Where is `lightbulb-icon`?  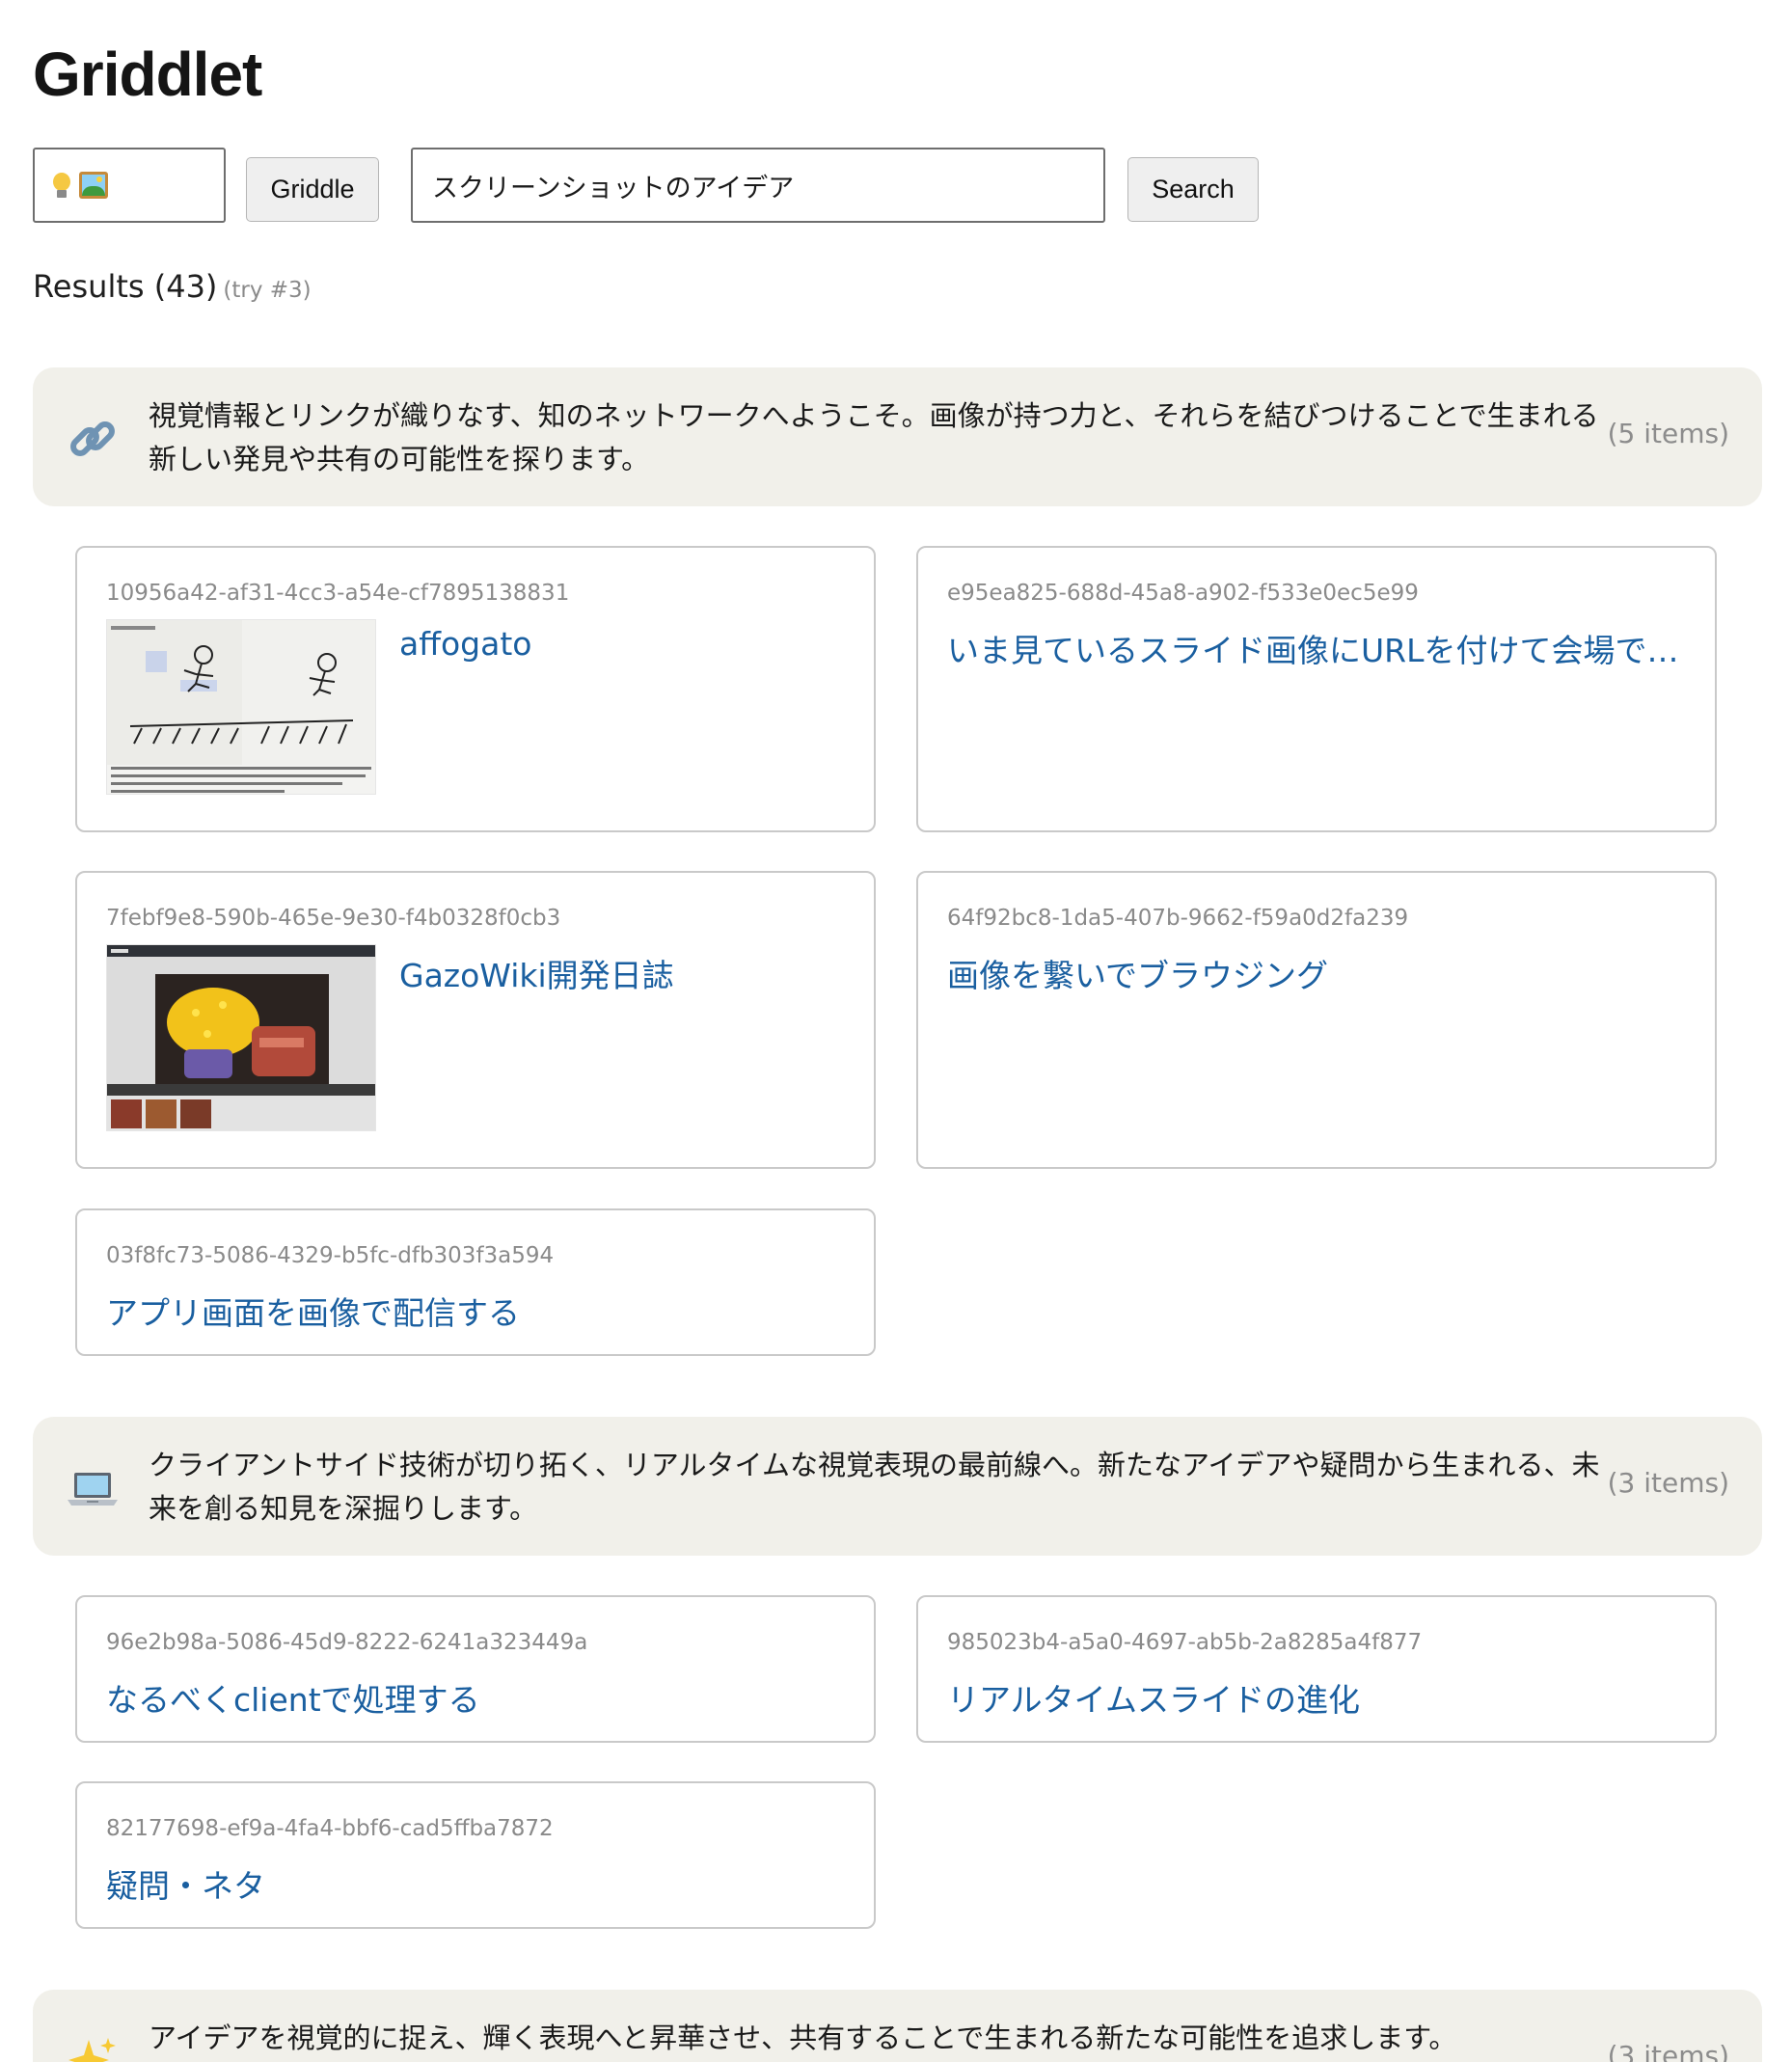
lightbulb-icon is located at coordinates (61, 185).